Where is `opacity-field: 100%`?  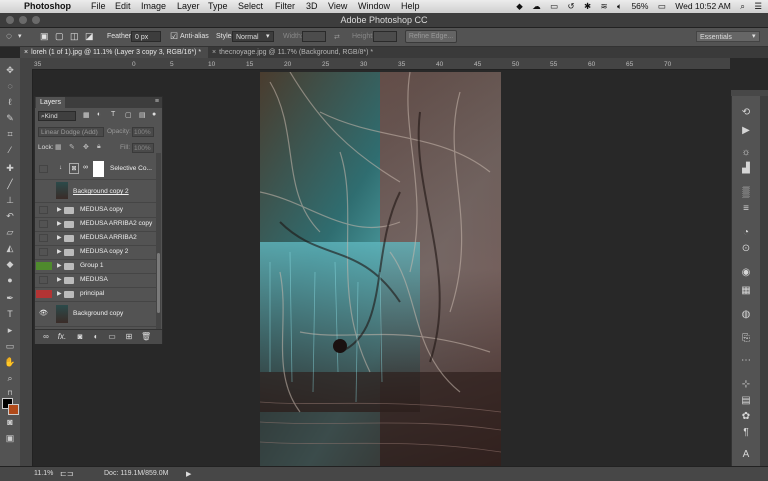
opacity-field: 100% is located at coordinates (143, 132).